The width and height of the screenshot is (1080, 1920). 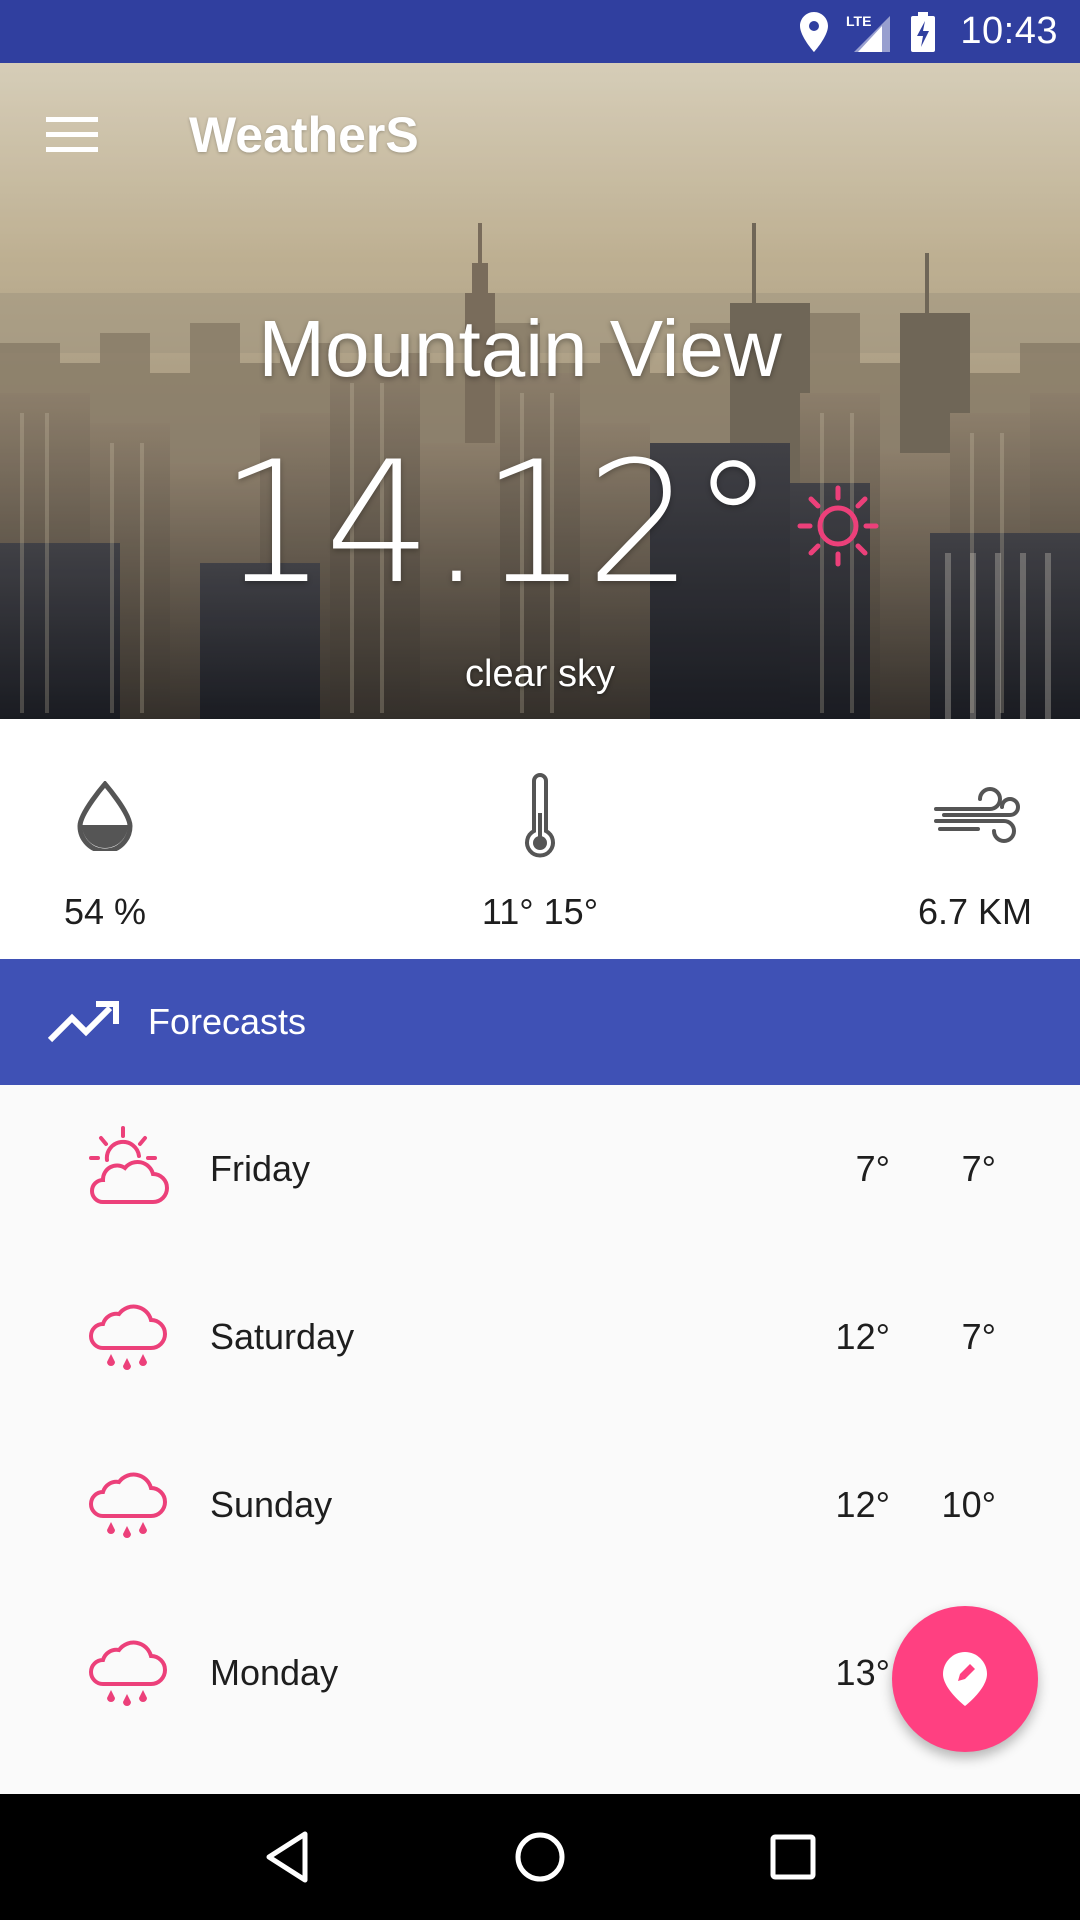 I want to click on wind-value: 6.7 KM, so click(x=975, y=911).